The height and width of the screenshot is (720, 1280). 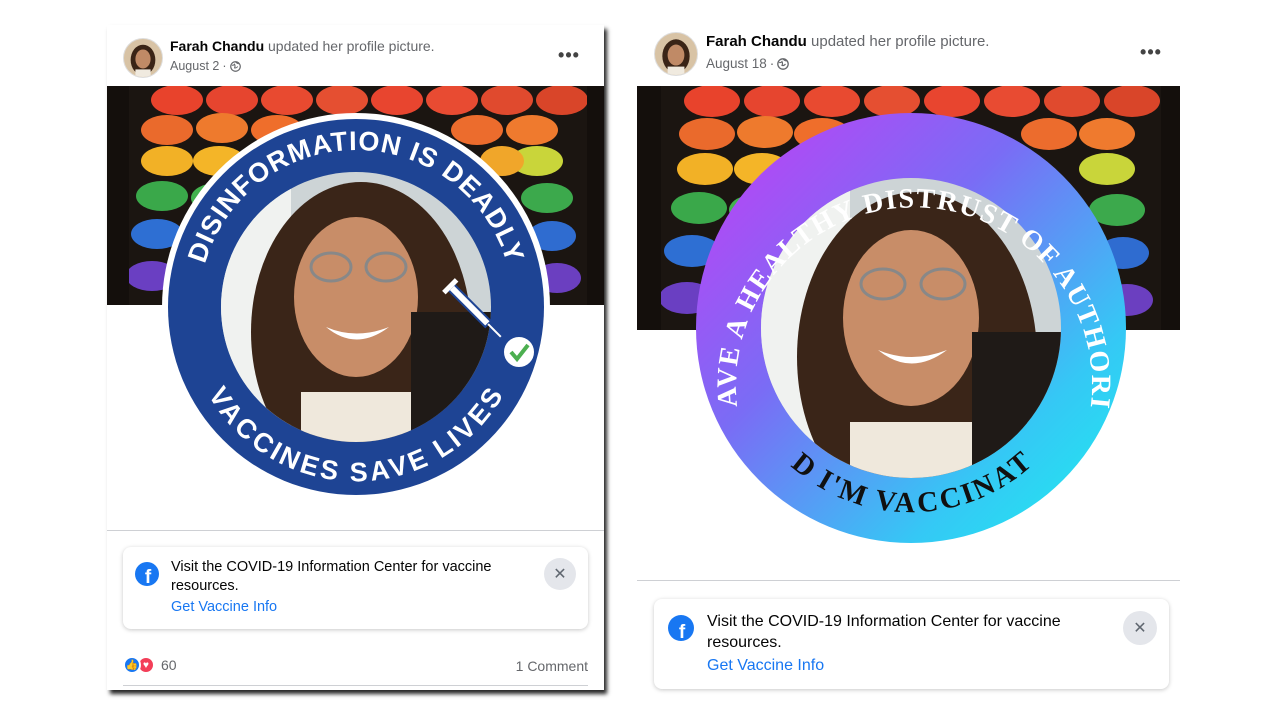 What do you see at coordinates (355, 685) in the screenshot?
I see `bottom-divider` at bounding box center [355, 685].